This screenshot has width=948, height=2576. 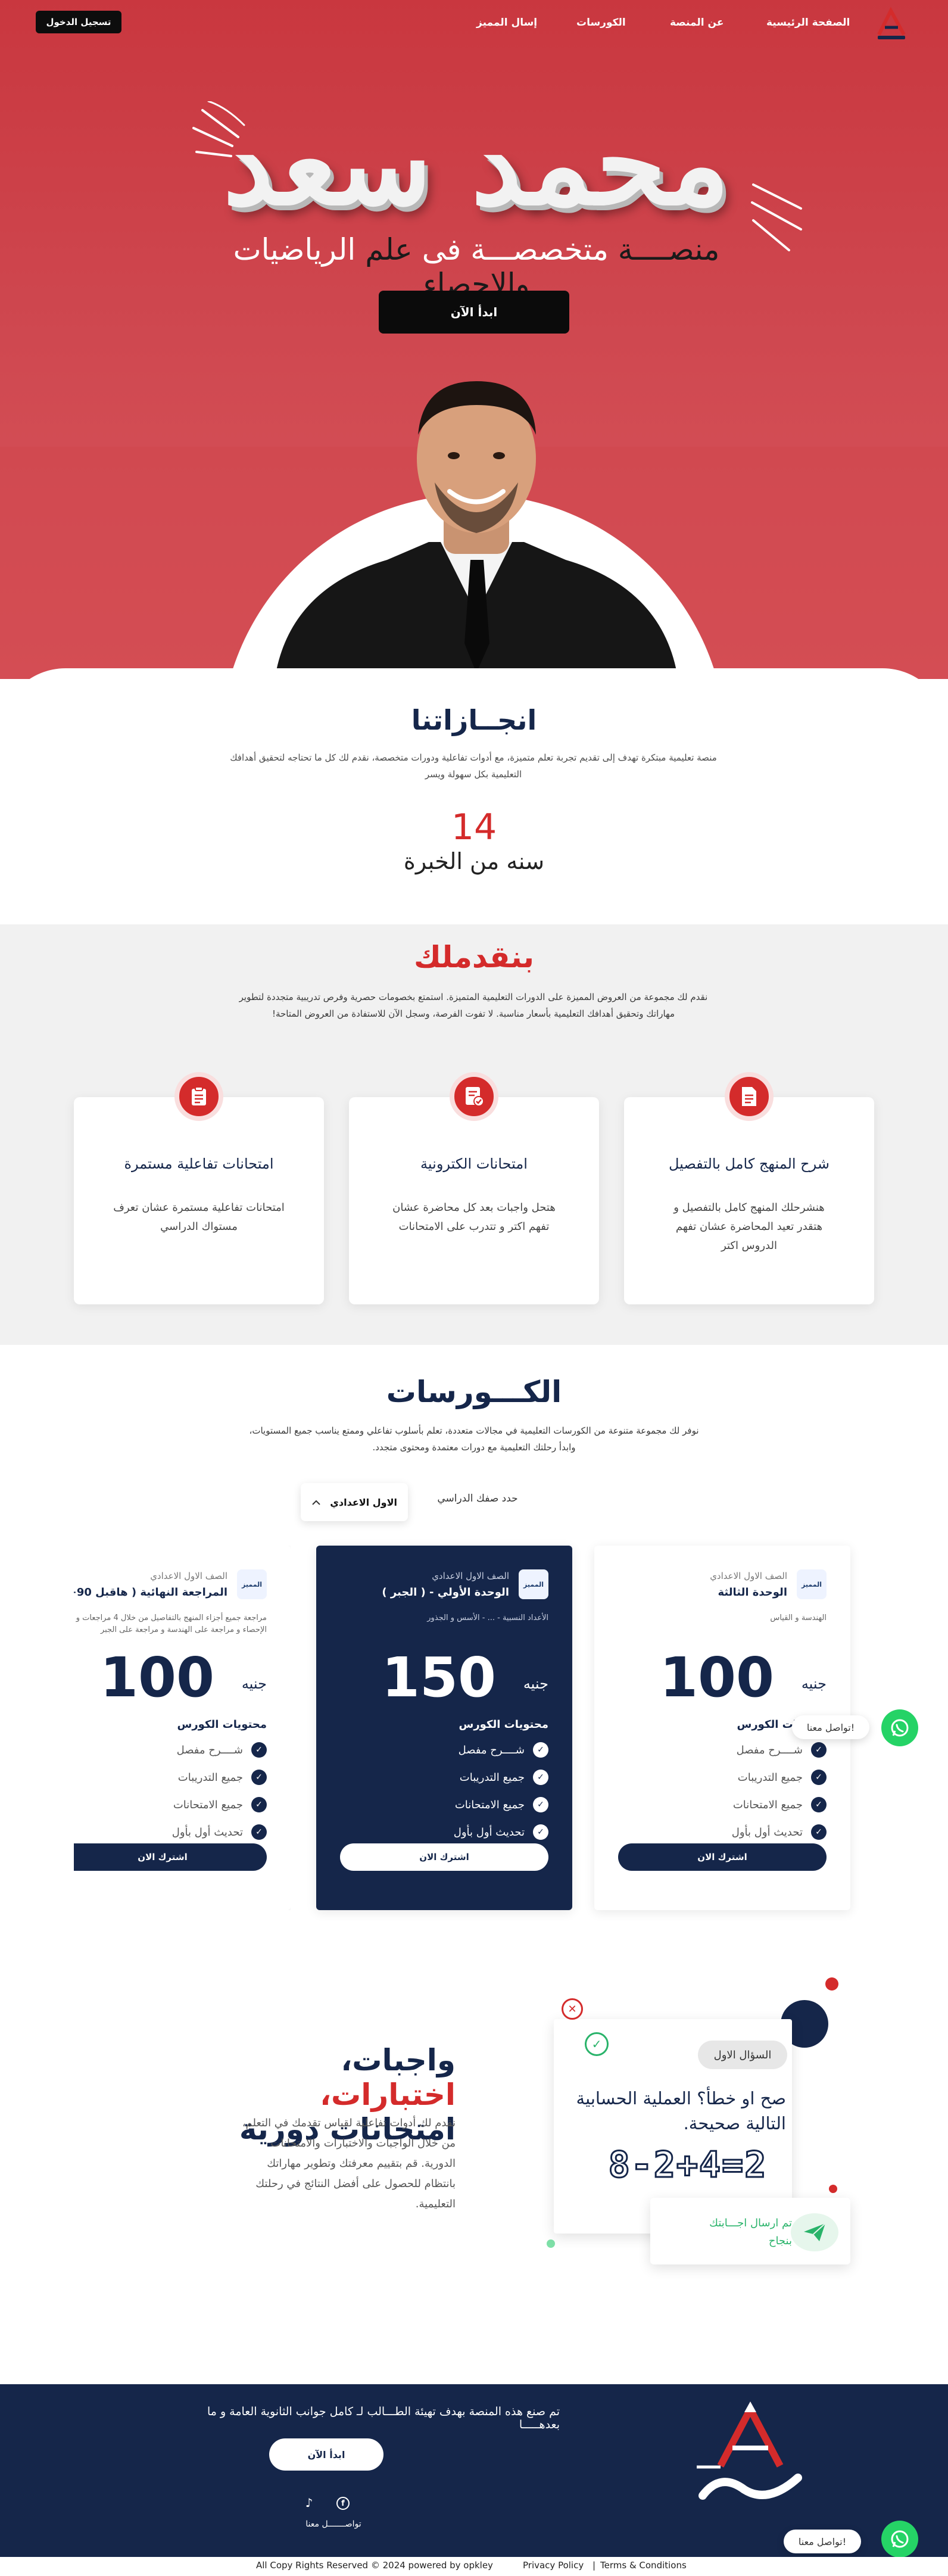 I want to click on wrong-answer-icon: ✕, so click(x=572, y=2009).